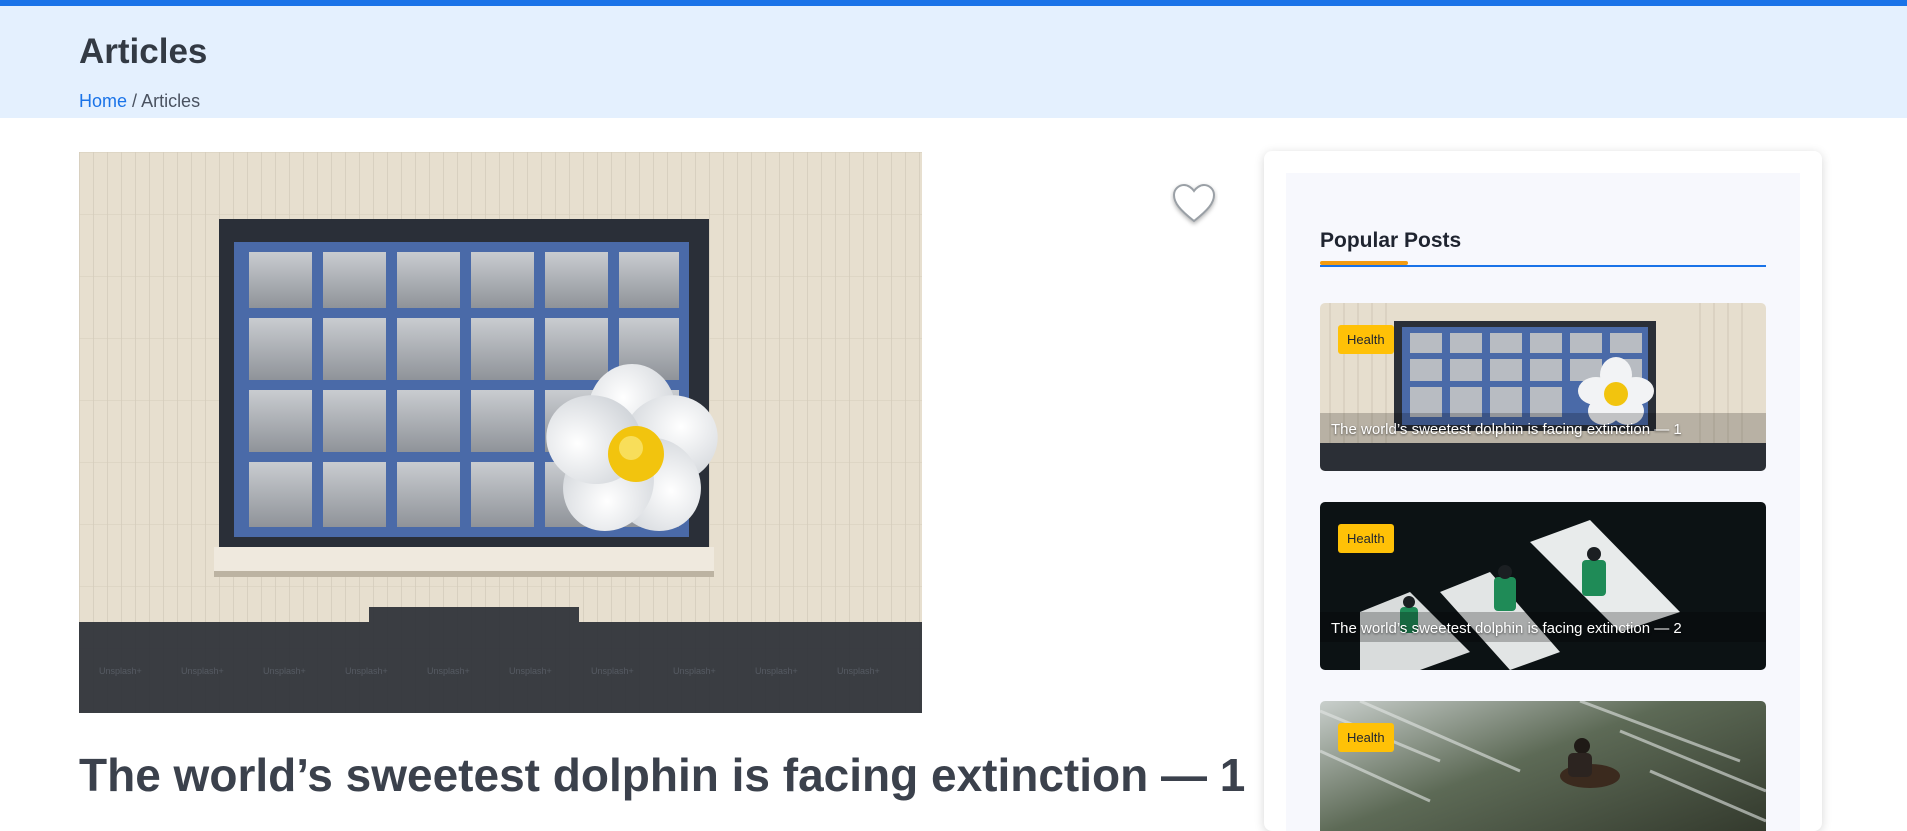 The image size is (1907, 831). I want to click on page-title: Articles, so click(143, 51).